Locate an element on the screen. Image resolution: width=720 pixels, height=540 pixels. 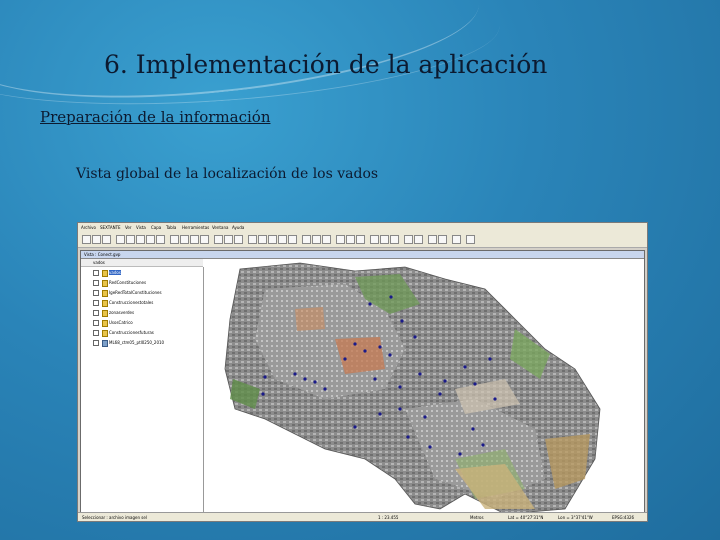
area-icon is located at coordinates (204, 239).